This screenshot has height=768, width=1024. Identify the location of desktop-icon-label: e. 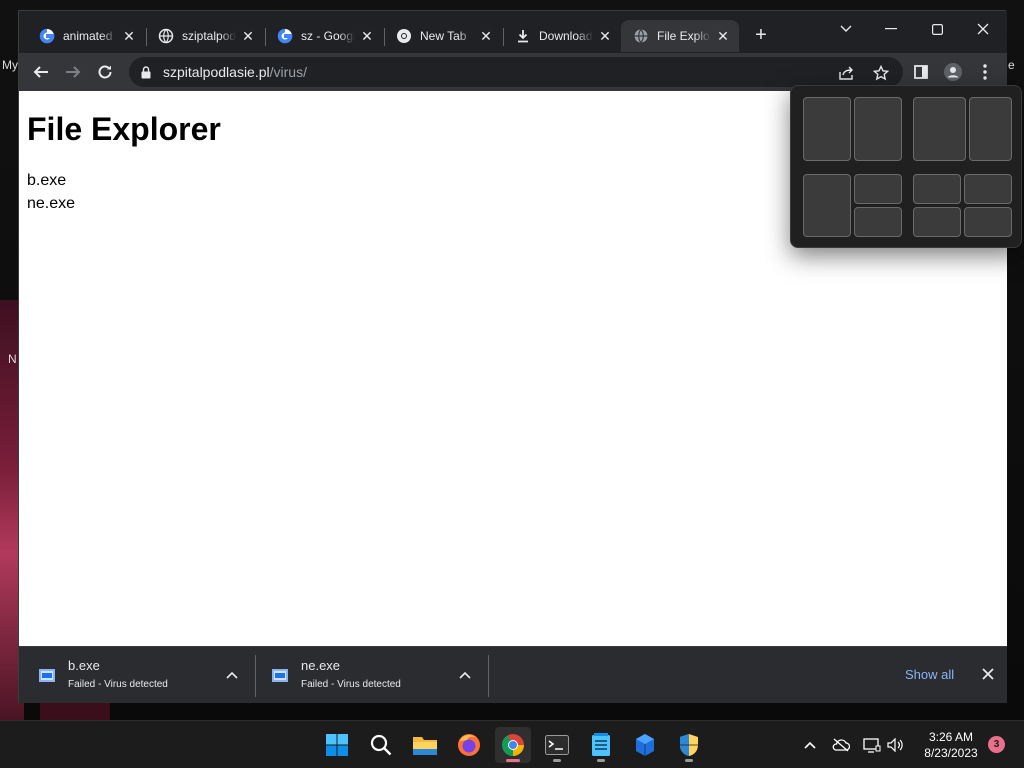
(1011, 65).